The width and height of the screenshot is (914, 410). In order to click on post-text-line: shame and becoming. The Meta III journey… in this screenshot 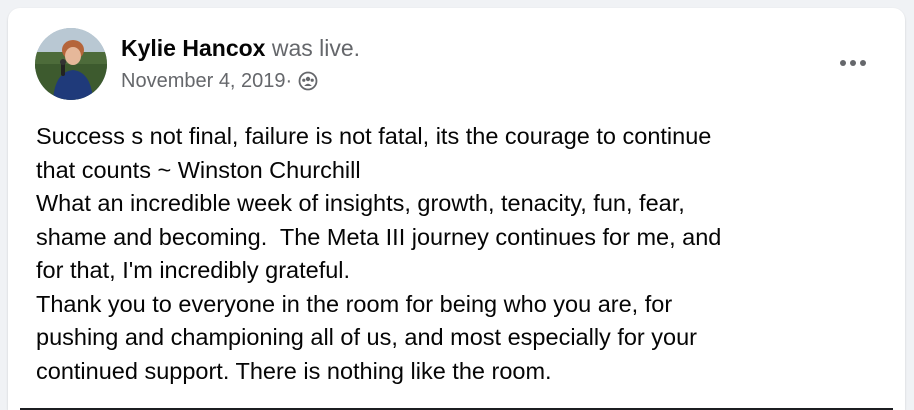, I will do `click(379, 236)`.